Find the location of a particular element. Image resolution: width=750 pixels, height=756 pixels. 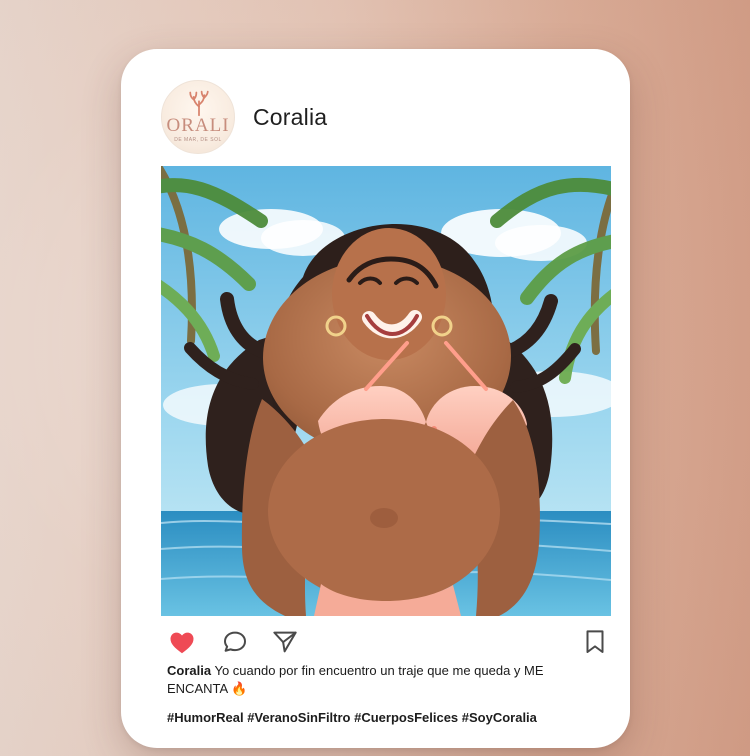

avatar-tagline: DE MAR, DE SOL is located at coordinates (198, 140).